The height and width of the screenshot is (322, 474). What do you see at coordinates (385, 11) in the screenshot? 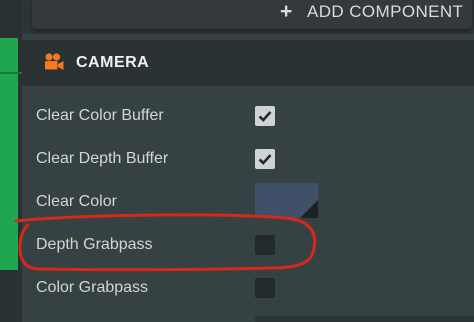
I see `add-component-label: ADD COMPONENT` at bounding box center [385, 11].